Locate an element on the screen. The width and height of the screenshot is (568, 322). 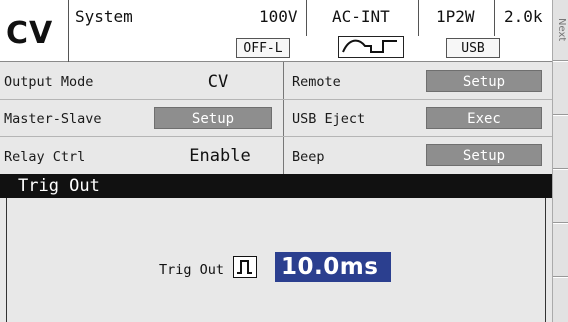
remote-setup-button: Setup is located at coordinates (484, 81).